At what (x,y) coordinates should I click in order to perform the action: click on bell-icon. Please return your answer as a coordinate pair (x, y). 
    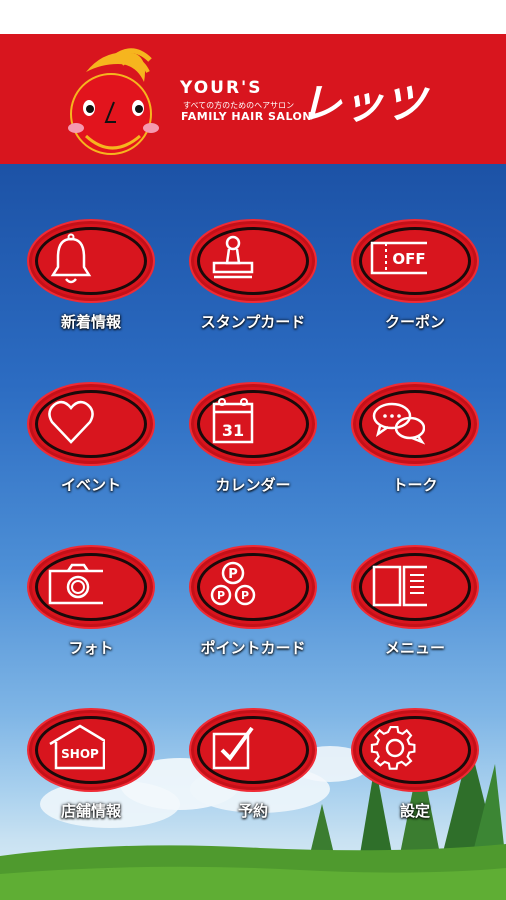
    Looking at the image, I should click on (71, 258).